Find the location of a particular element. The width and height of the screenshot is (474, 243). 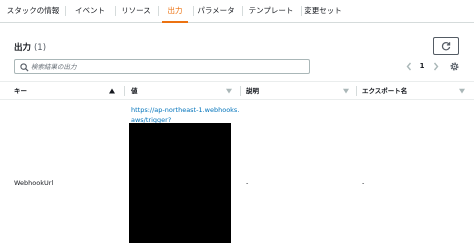

refresh-icon is located at coordinates (446, 46).